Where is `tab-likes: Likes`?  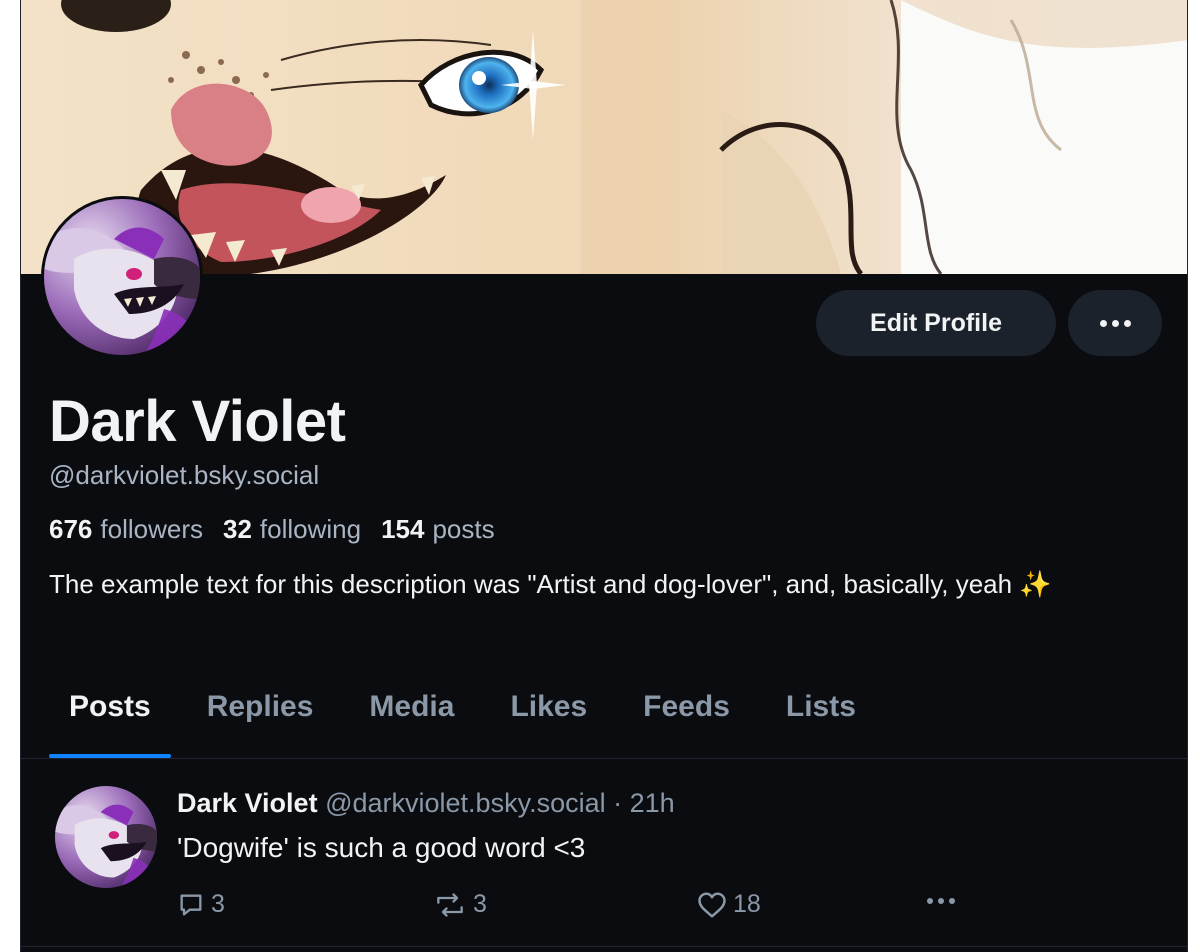
tab-likes: Likes is located at coordinates (548, 723).